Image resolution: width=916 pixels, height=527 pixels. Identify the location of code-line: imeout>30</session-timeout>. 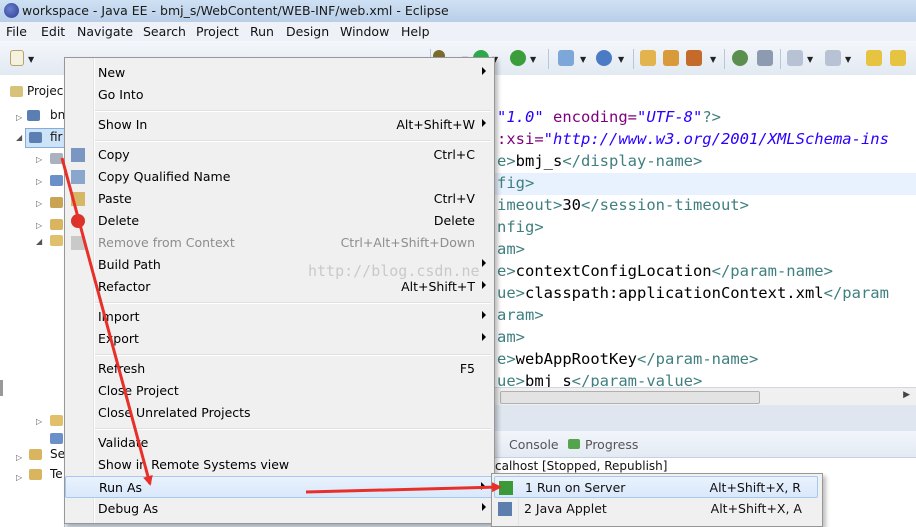
(623, 205).